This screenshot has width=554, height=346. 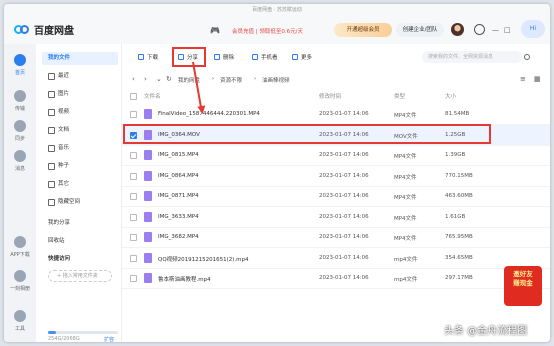 What do you see at coordinates (80, 76) in the screenshot?
I see `sidebar-item-recent: 最近` at bounding box center [80, 76].